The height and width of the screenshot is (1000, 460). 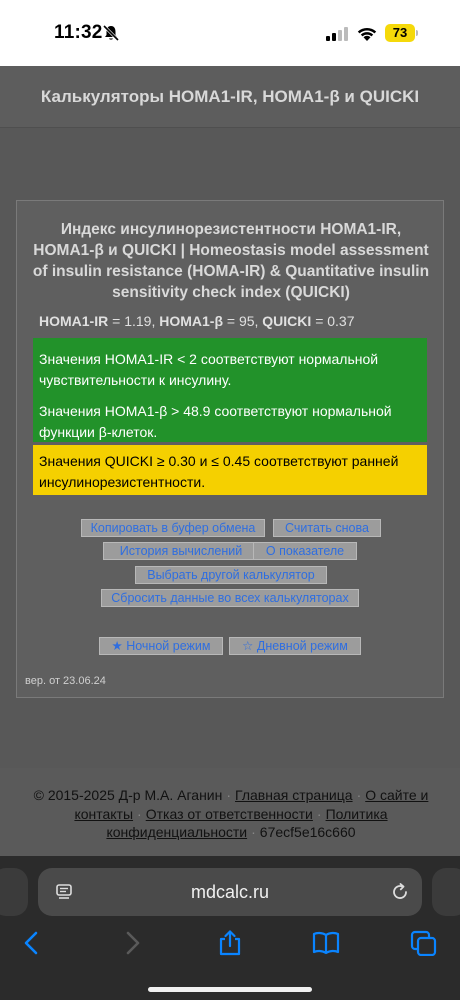 I want to click on build-hash: 67ecf5e16c660, so click(x=307, y=832).